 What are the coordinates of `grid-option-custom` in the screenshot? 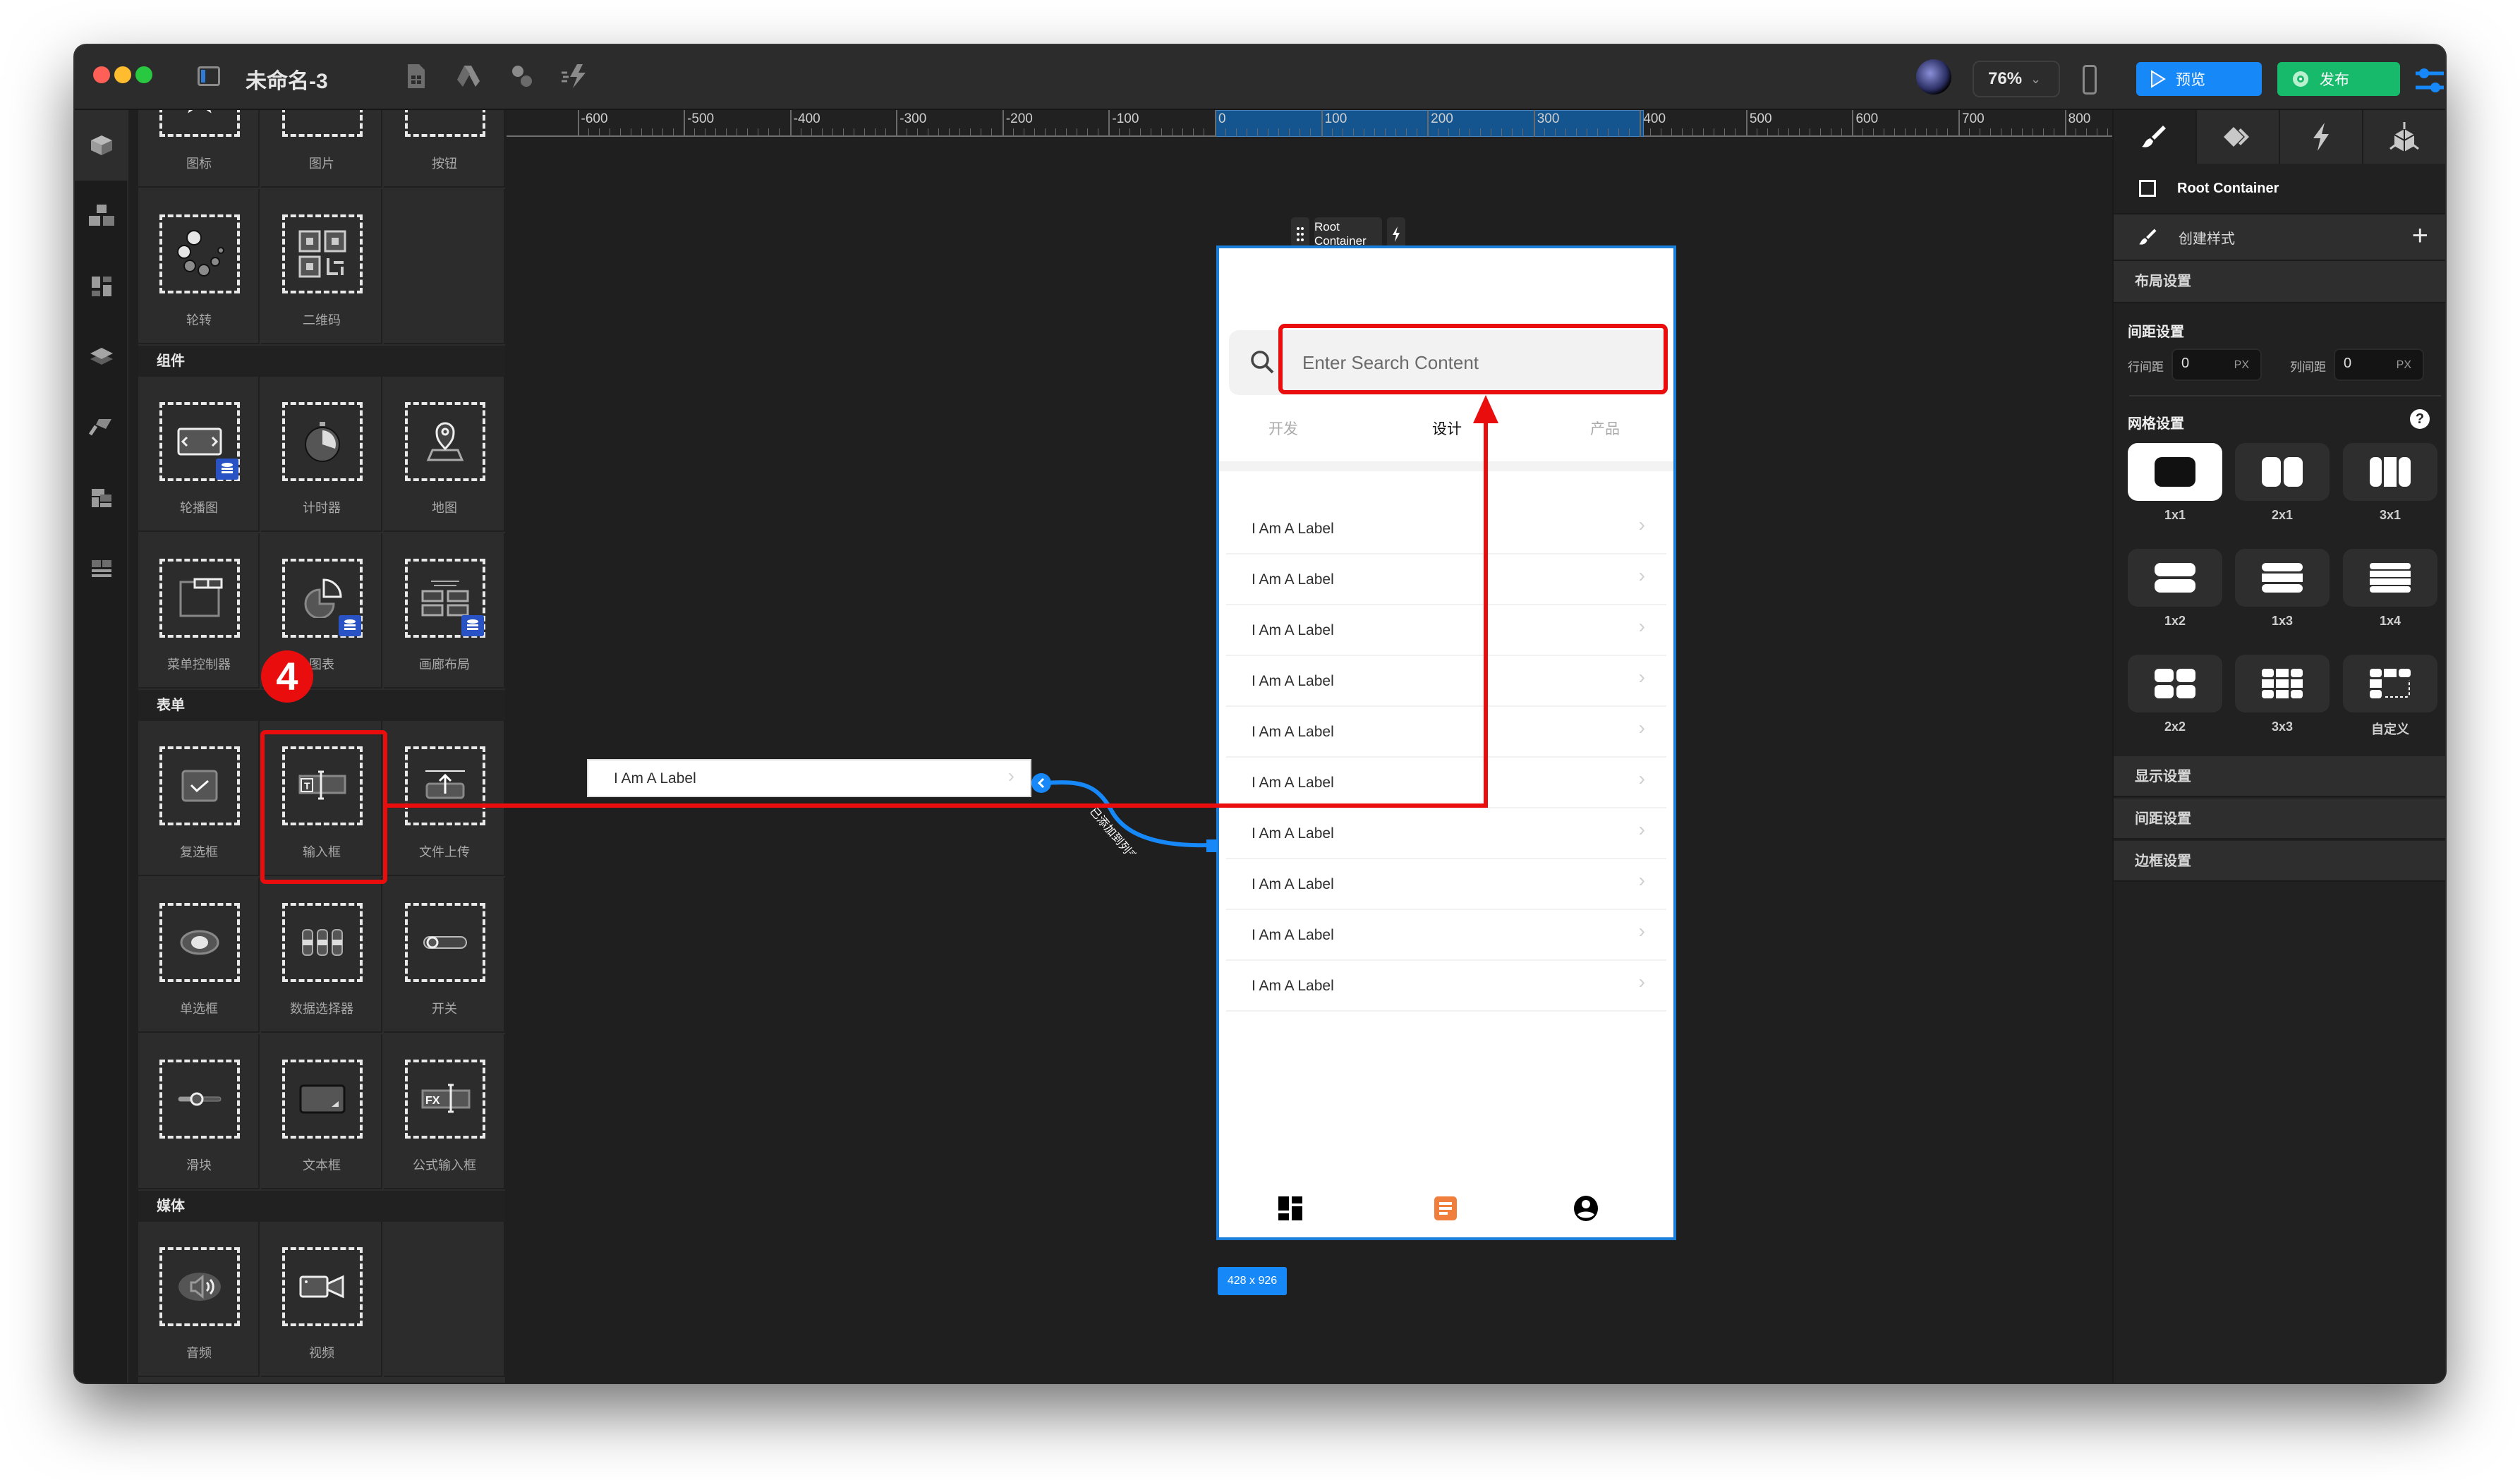 It's located at (2390, 684).